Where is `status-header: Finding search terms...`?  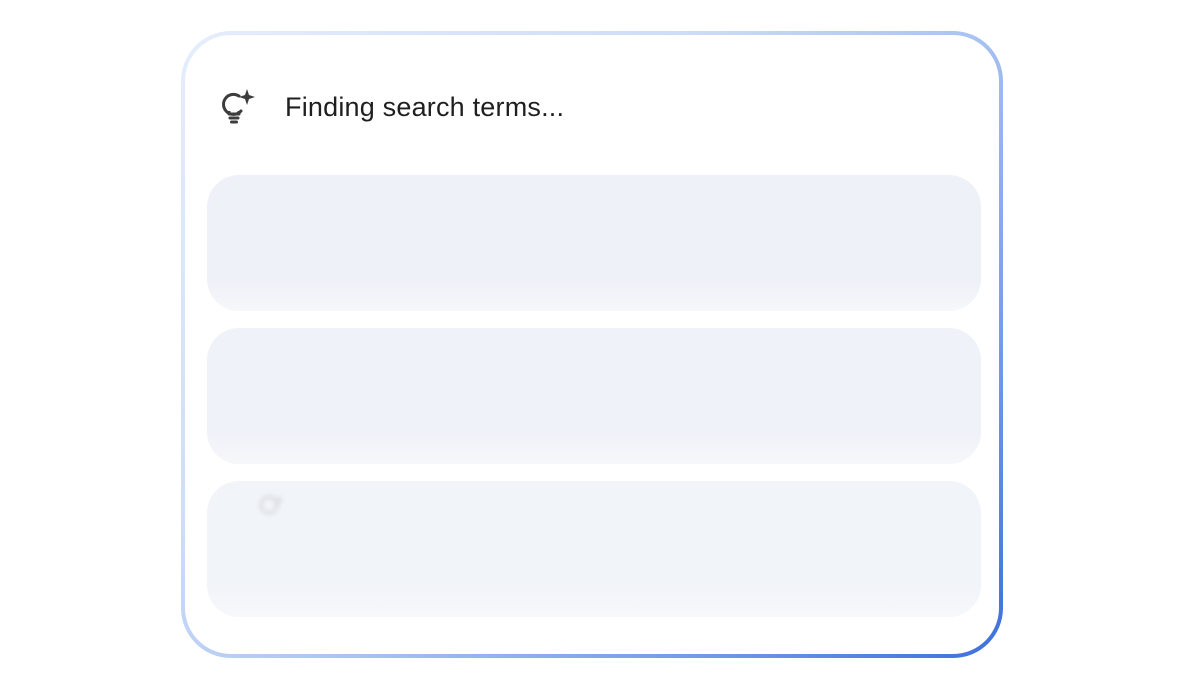
status-header: Finding search terms... is located at coordinates (391, 107).